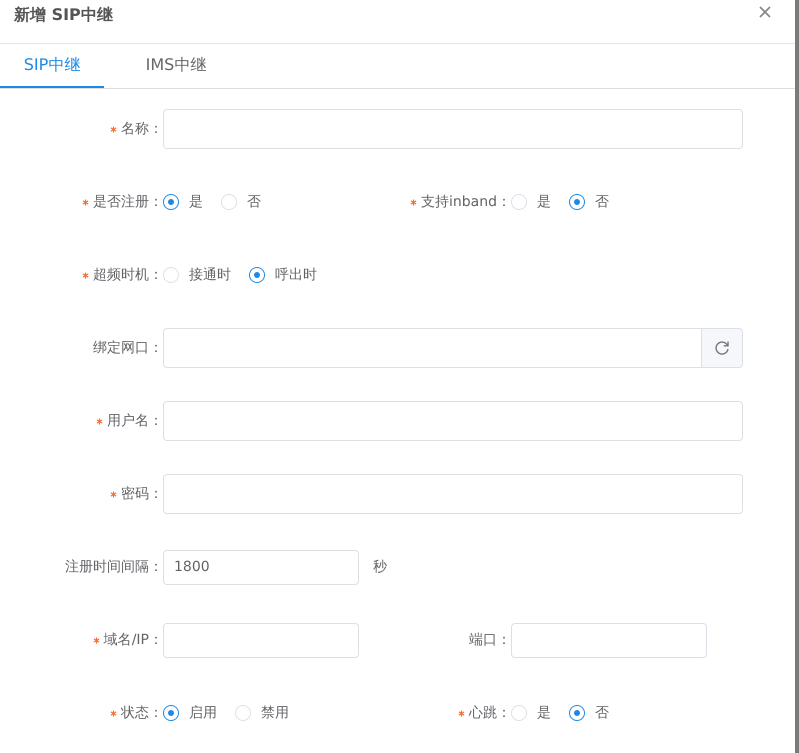  I want to click on dialog-title: 新增 SIP中继, so click(63, 15).